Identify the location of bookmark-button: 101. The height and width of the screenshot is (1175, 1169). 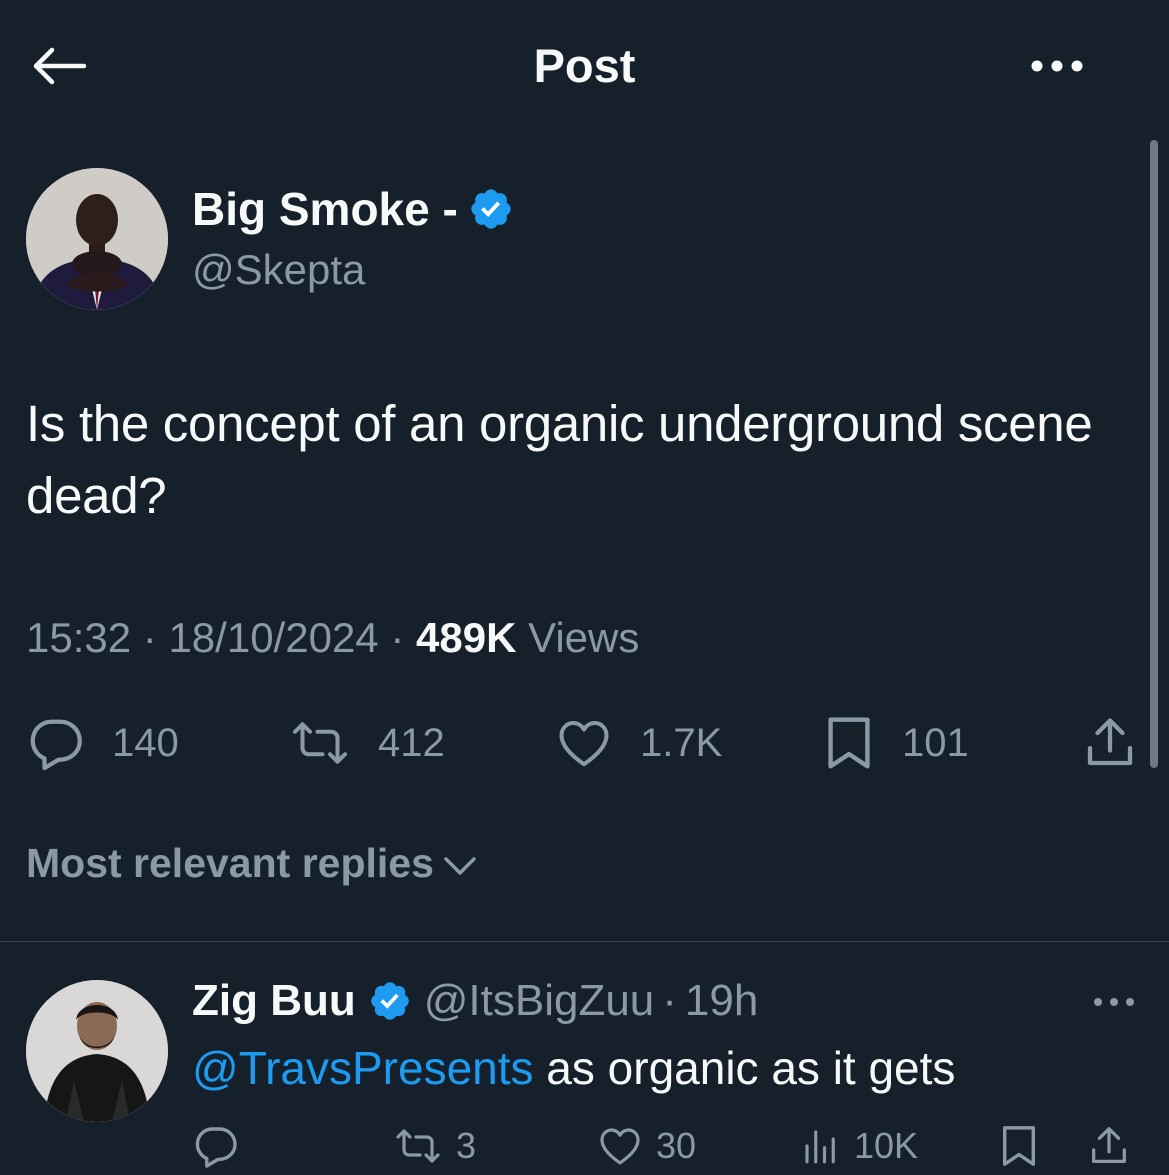
(895, 743).